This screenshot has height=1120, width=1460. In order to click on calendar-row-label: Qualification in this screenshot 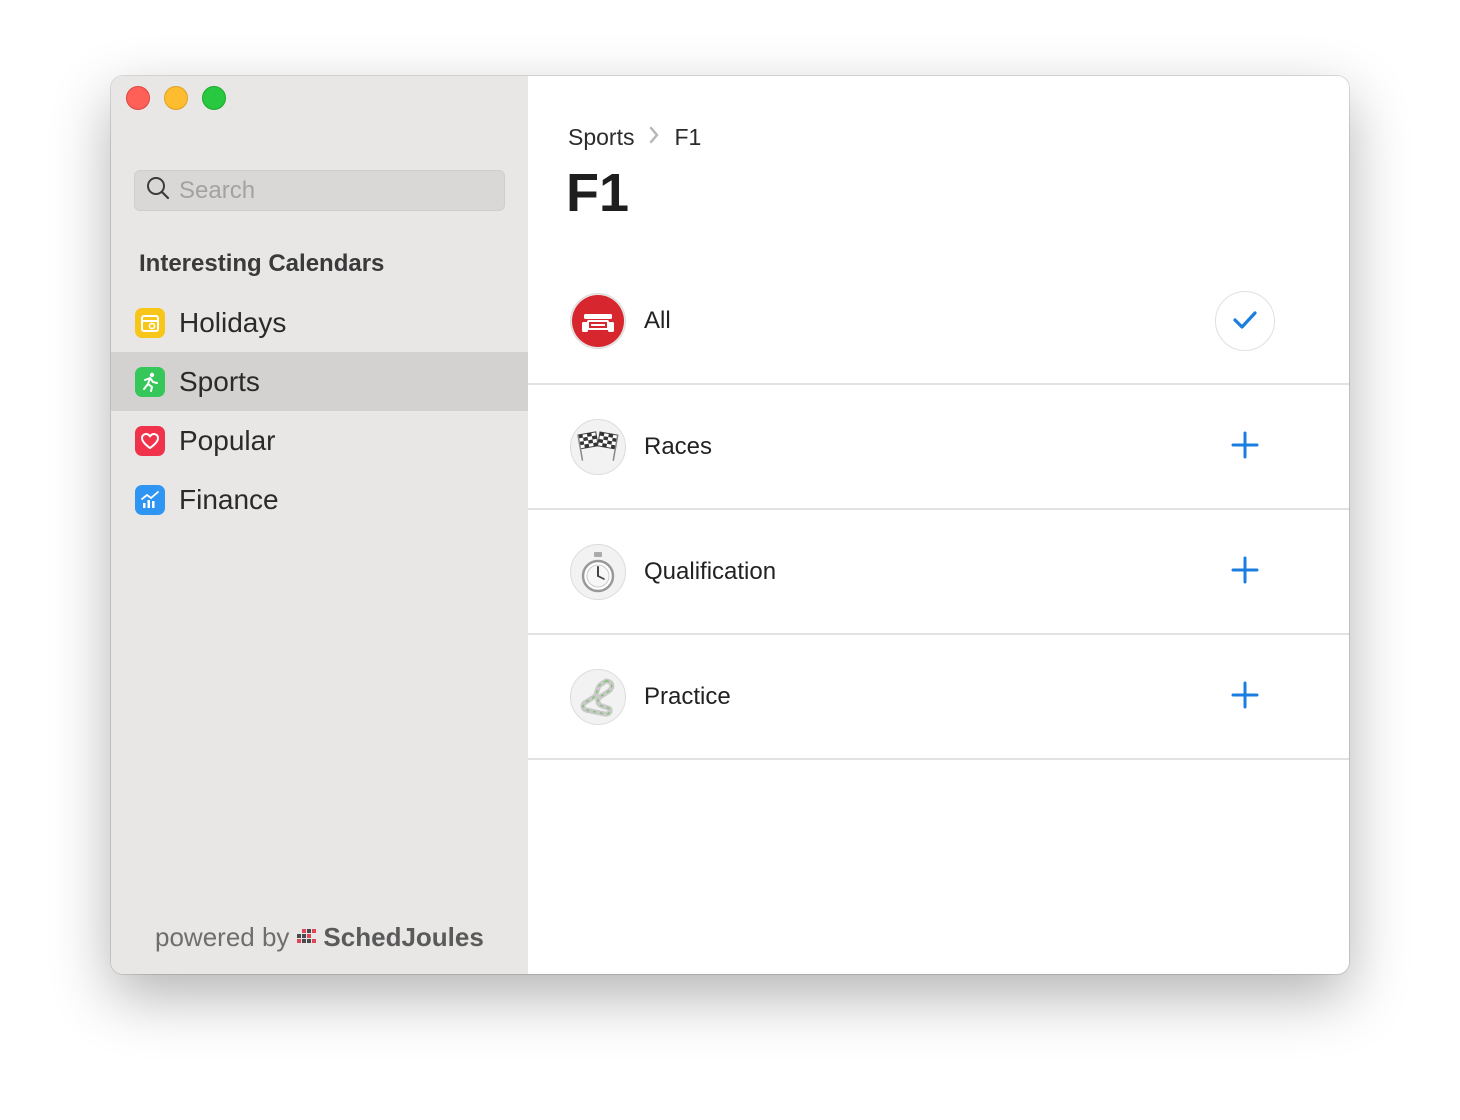, I will do `click(710, 571)`.